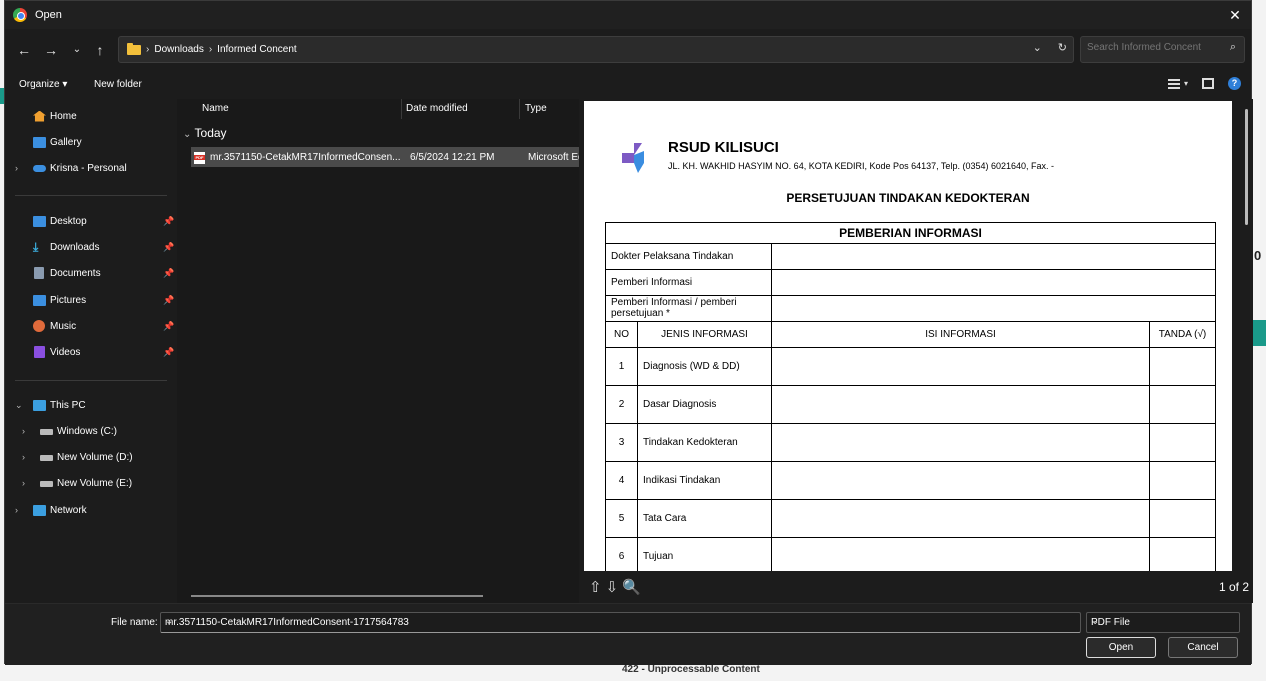 The image size is (1266, 681). Describe the element at coordinates (536, 109) in the screenshot. I see `column-header-type: Type` at that location.